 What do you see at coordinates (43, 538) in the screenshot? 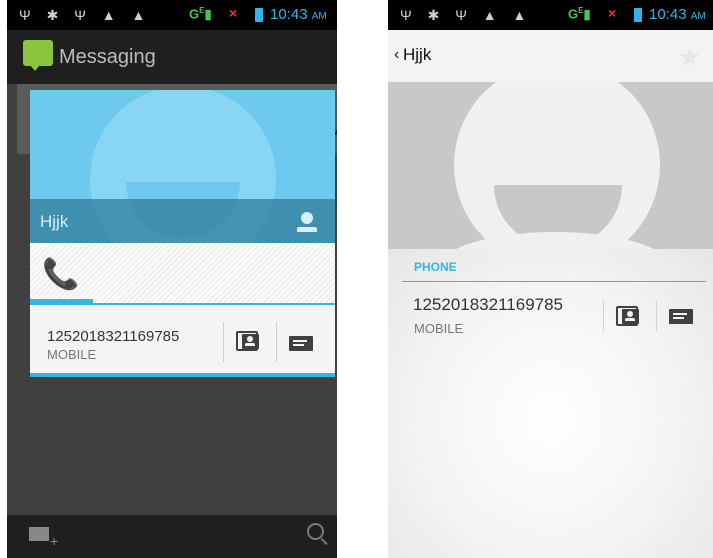
I see `compose-icon` at bounding box center [43, 538].